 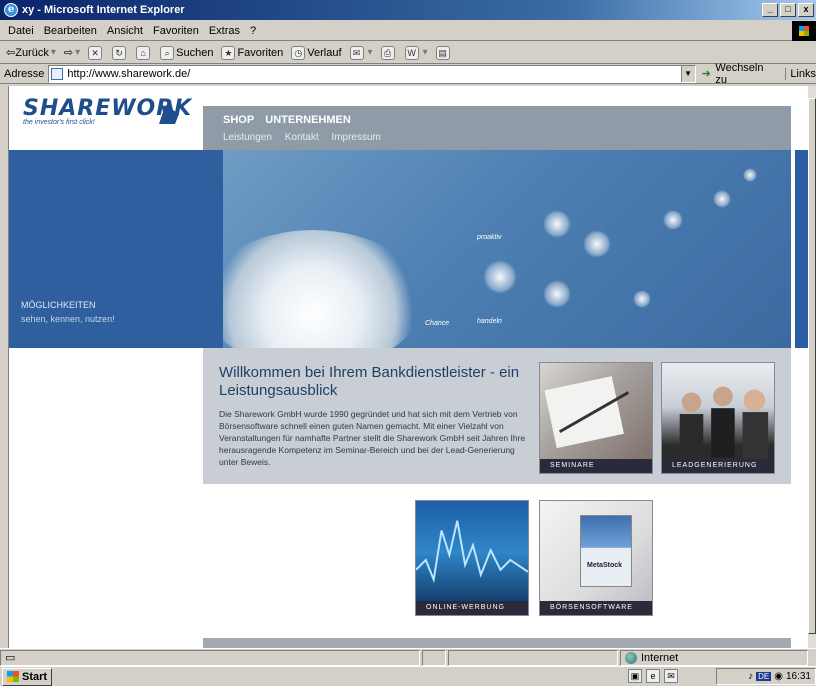 I want to click on address-input: http://www.sharework.de/ ▼, so click(x=372, y=73).